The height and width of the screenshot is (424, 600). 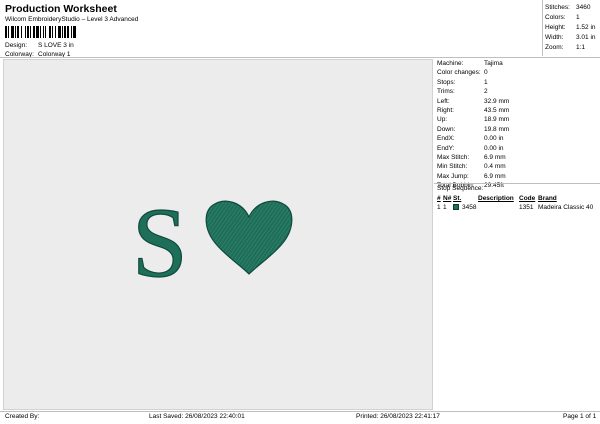 I want to click on page-title: Production Worksheet, so click(x=61, y=9).